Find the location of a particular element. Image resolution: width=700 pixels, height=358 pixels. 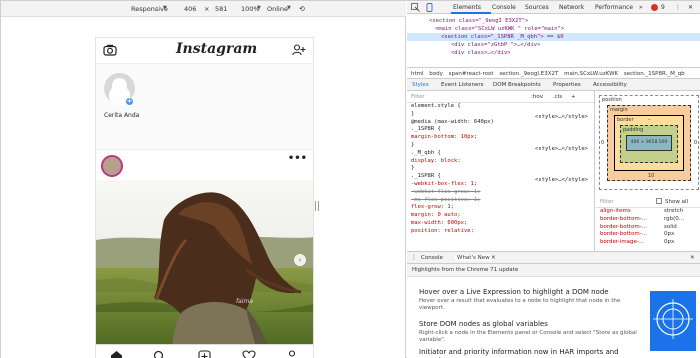

close-drawer-icon: ✕ is located at coordinates (692, 258).